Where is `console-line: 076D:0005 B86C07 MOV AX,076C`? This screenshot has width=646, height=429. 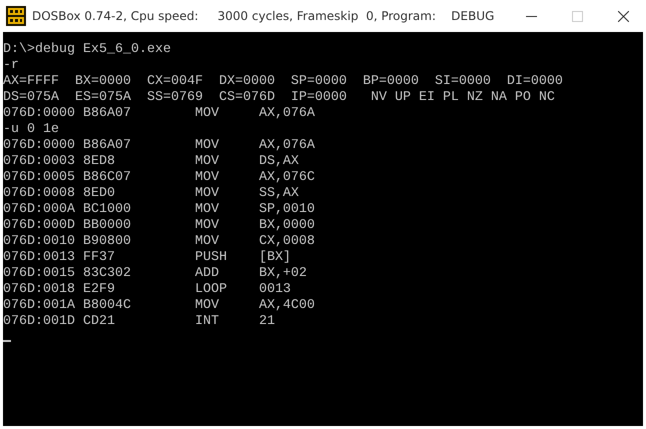
console-line: 076D:0005 B86C07 MOV AX,076C is located at coordinates (159, 178).